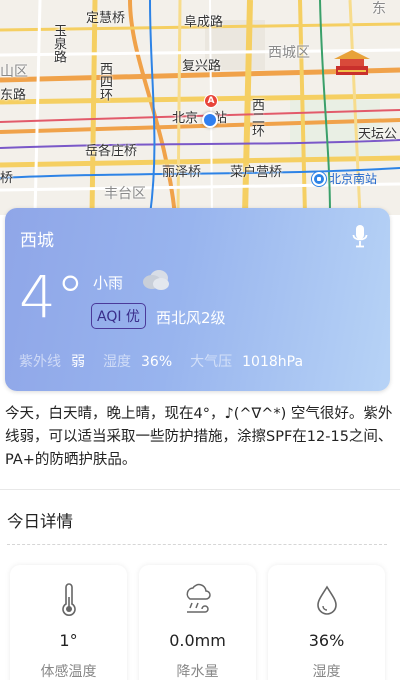 The height and width of the screenshot is (680, 400). I want to click on uv-value: 弱, so click(78, 362).